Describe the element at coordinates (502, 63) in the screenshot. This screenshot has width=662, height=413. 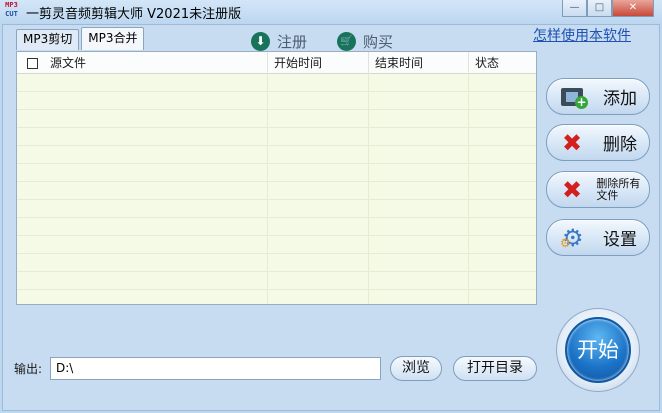
I see `column-status: 状态` at that location.